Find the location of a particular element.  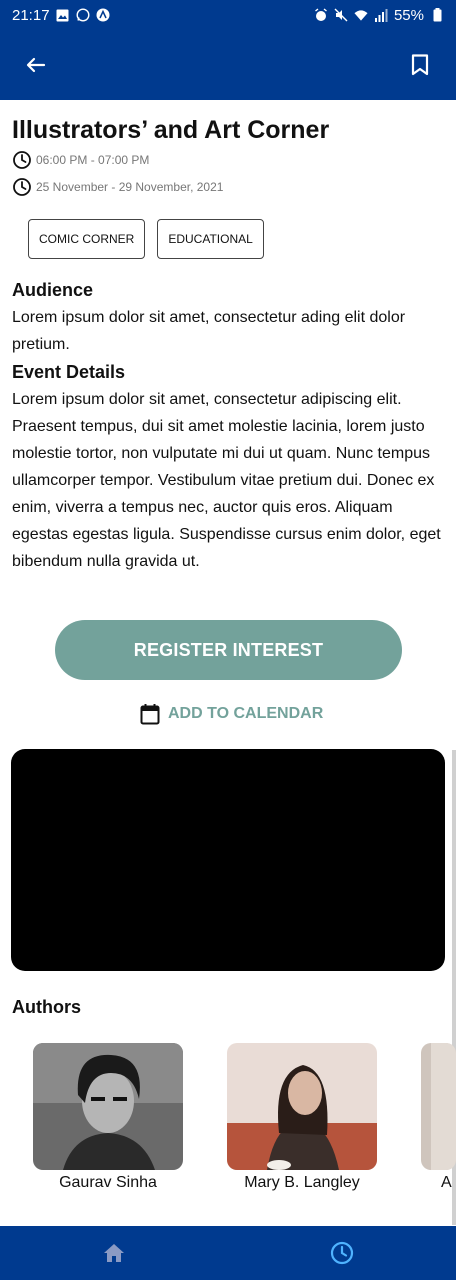

register-interest-button: REGISTER INTEREST is located at coordinates (228, 650).